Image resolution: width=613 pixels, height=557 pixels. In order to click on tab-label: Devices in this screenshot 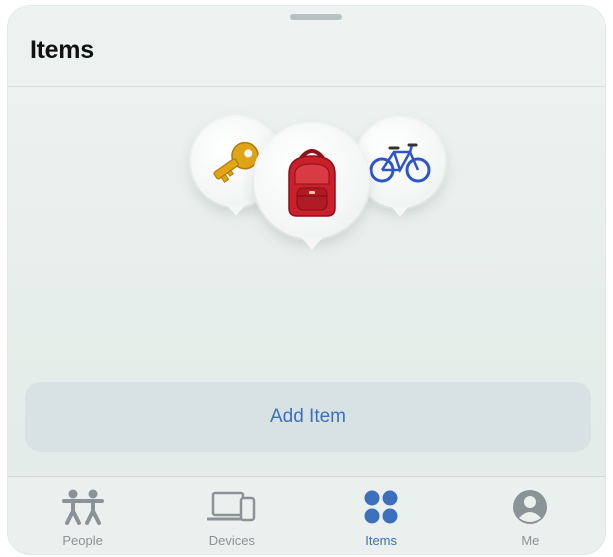, I will do `click(231, 540)`.